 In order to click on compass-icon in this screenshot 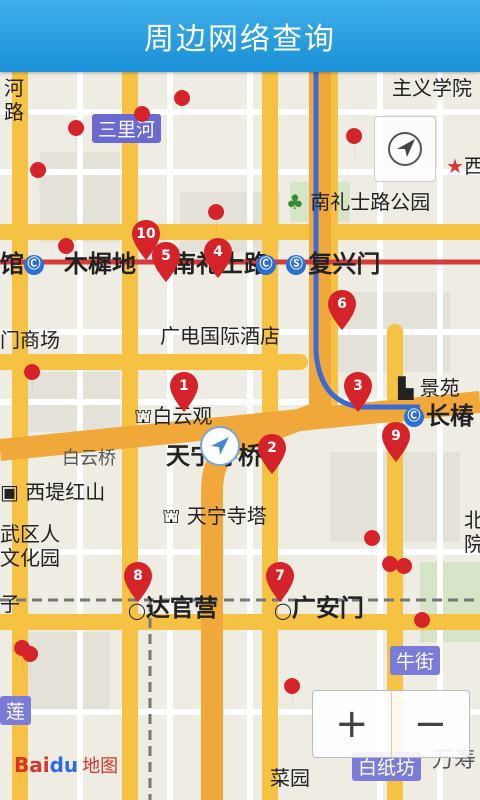, I will do `click(405, 149)`.